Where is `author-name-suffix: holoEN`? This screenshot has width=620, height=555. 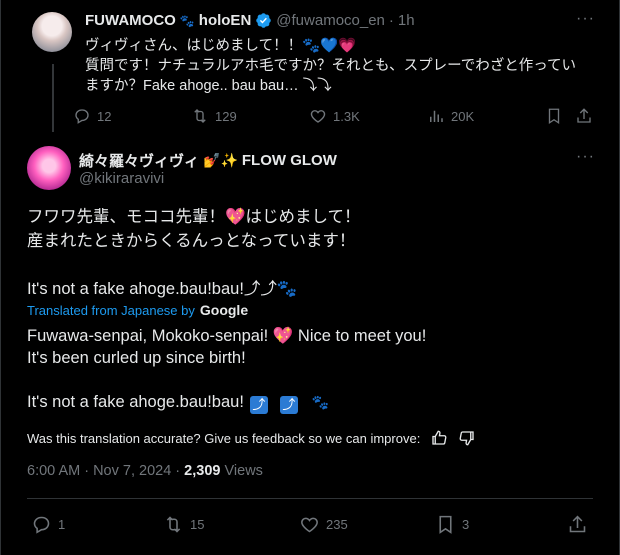
author-name-suffix: holoEN is located at coordinates (225, 20).